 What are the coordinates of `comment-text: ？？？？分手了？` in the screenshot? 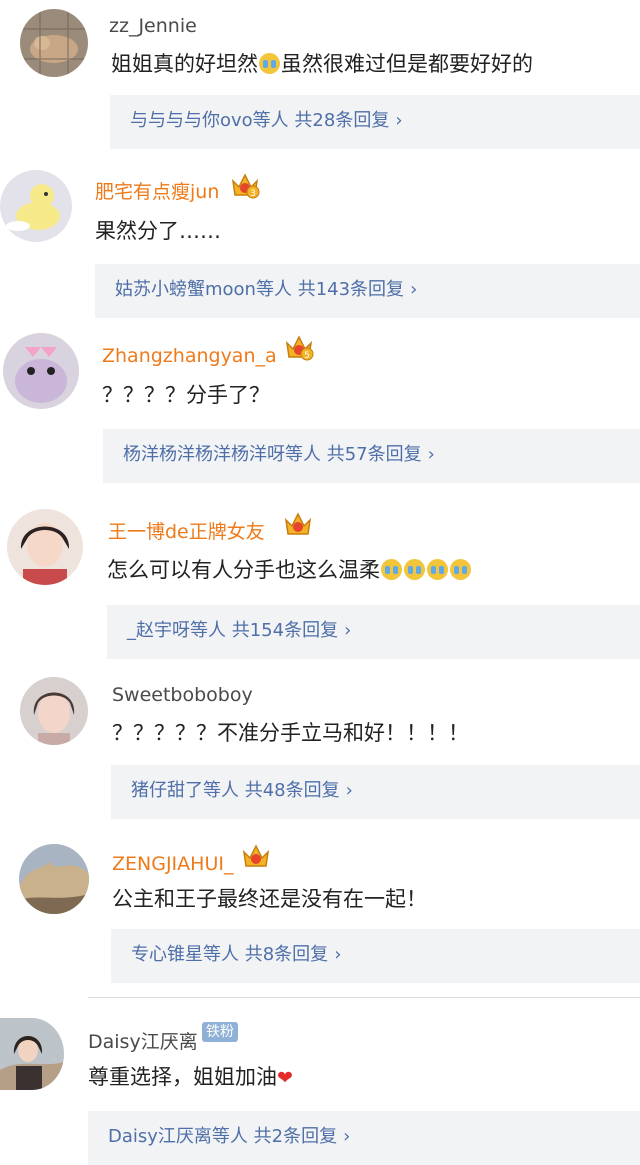 It's located at (186, 395).